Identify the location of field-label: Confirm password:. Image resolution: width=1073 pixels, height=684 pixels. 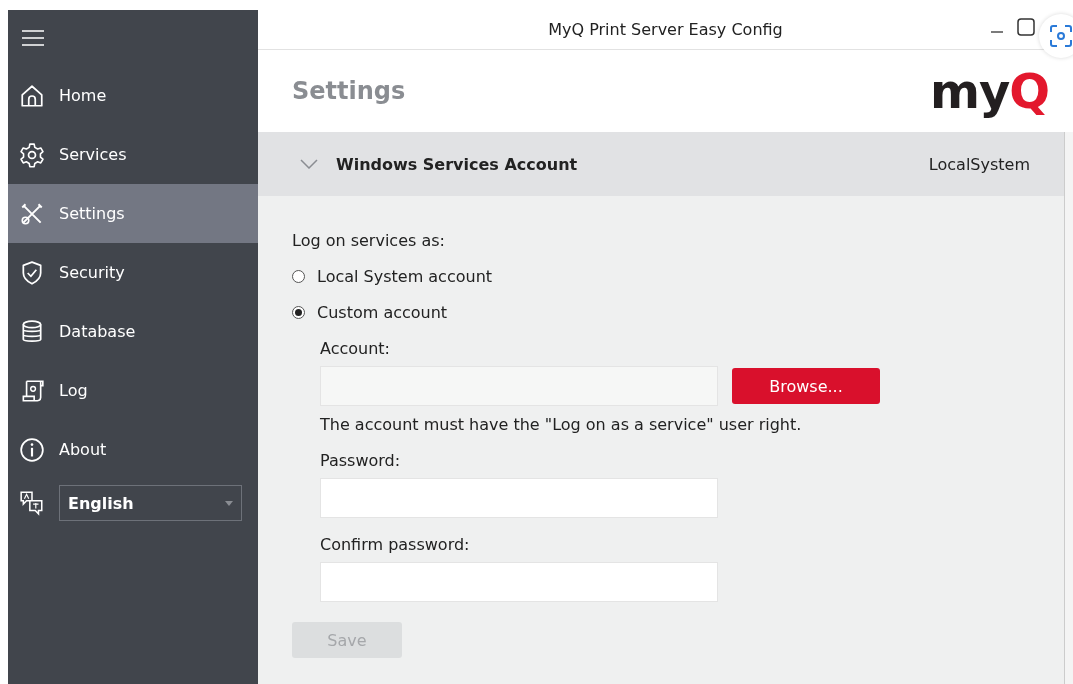
(395, 544).